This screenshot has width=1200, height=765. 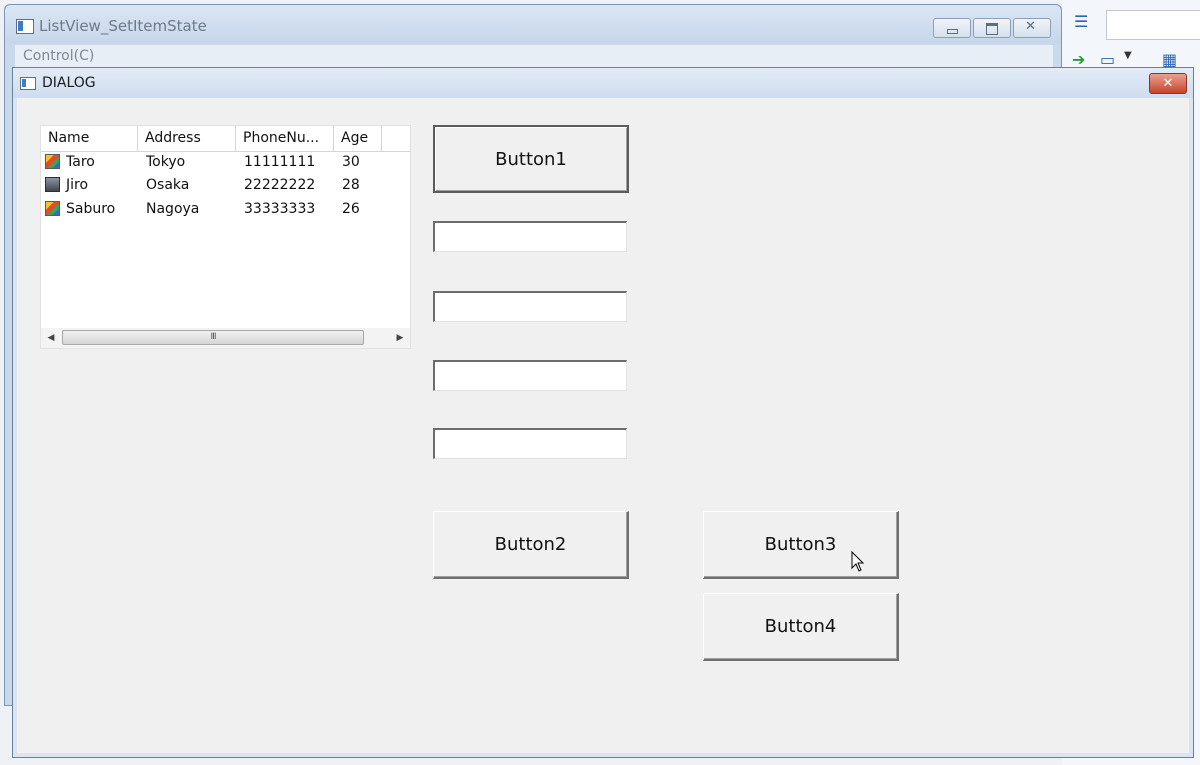 I want to click on cell-age: 30, so click(x=351, y=162).